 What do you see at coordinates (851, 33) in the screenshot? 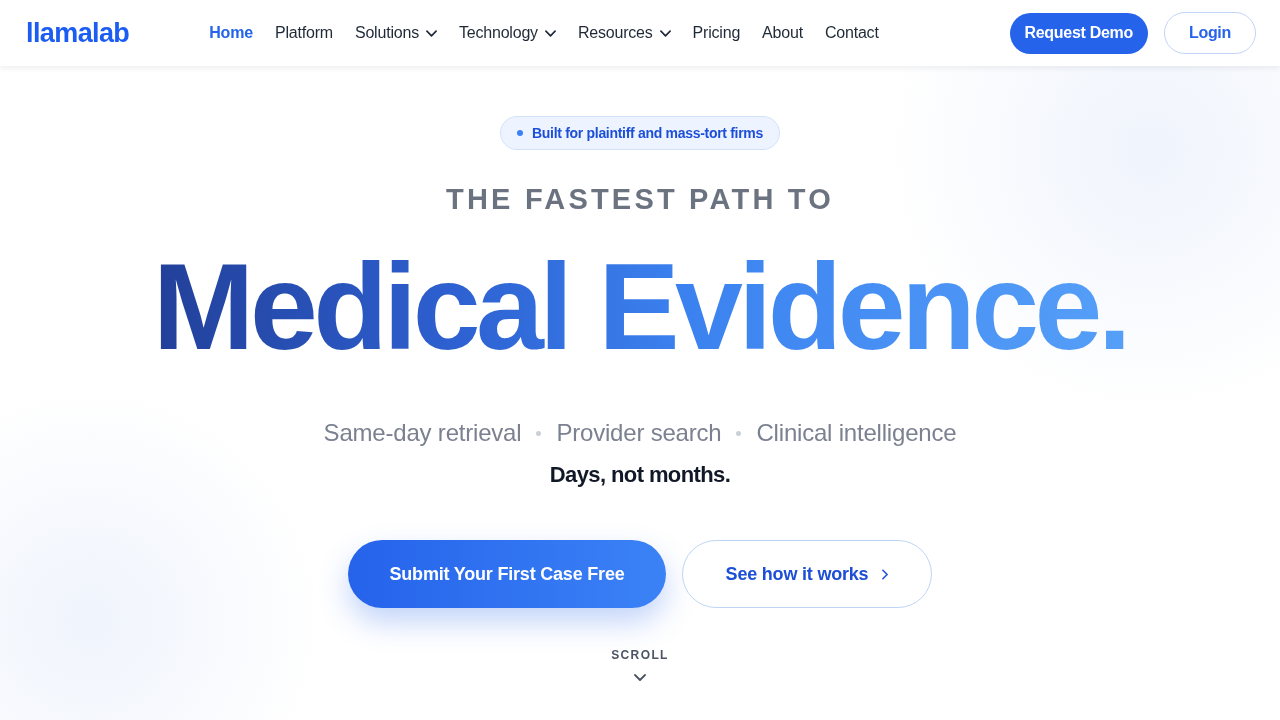
I see `nav-link: Contact` at bounding box center [851, 33].